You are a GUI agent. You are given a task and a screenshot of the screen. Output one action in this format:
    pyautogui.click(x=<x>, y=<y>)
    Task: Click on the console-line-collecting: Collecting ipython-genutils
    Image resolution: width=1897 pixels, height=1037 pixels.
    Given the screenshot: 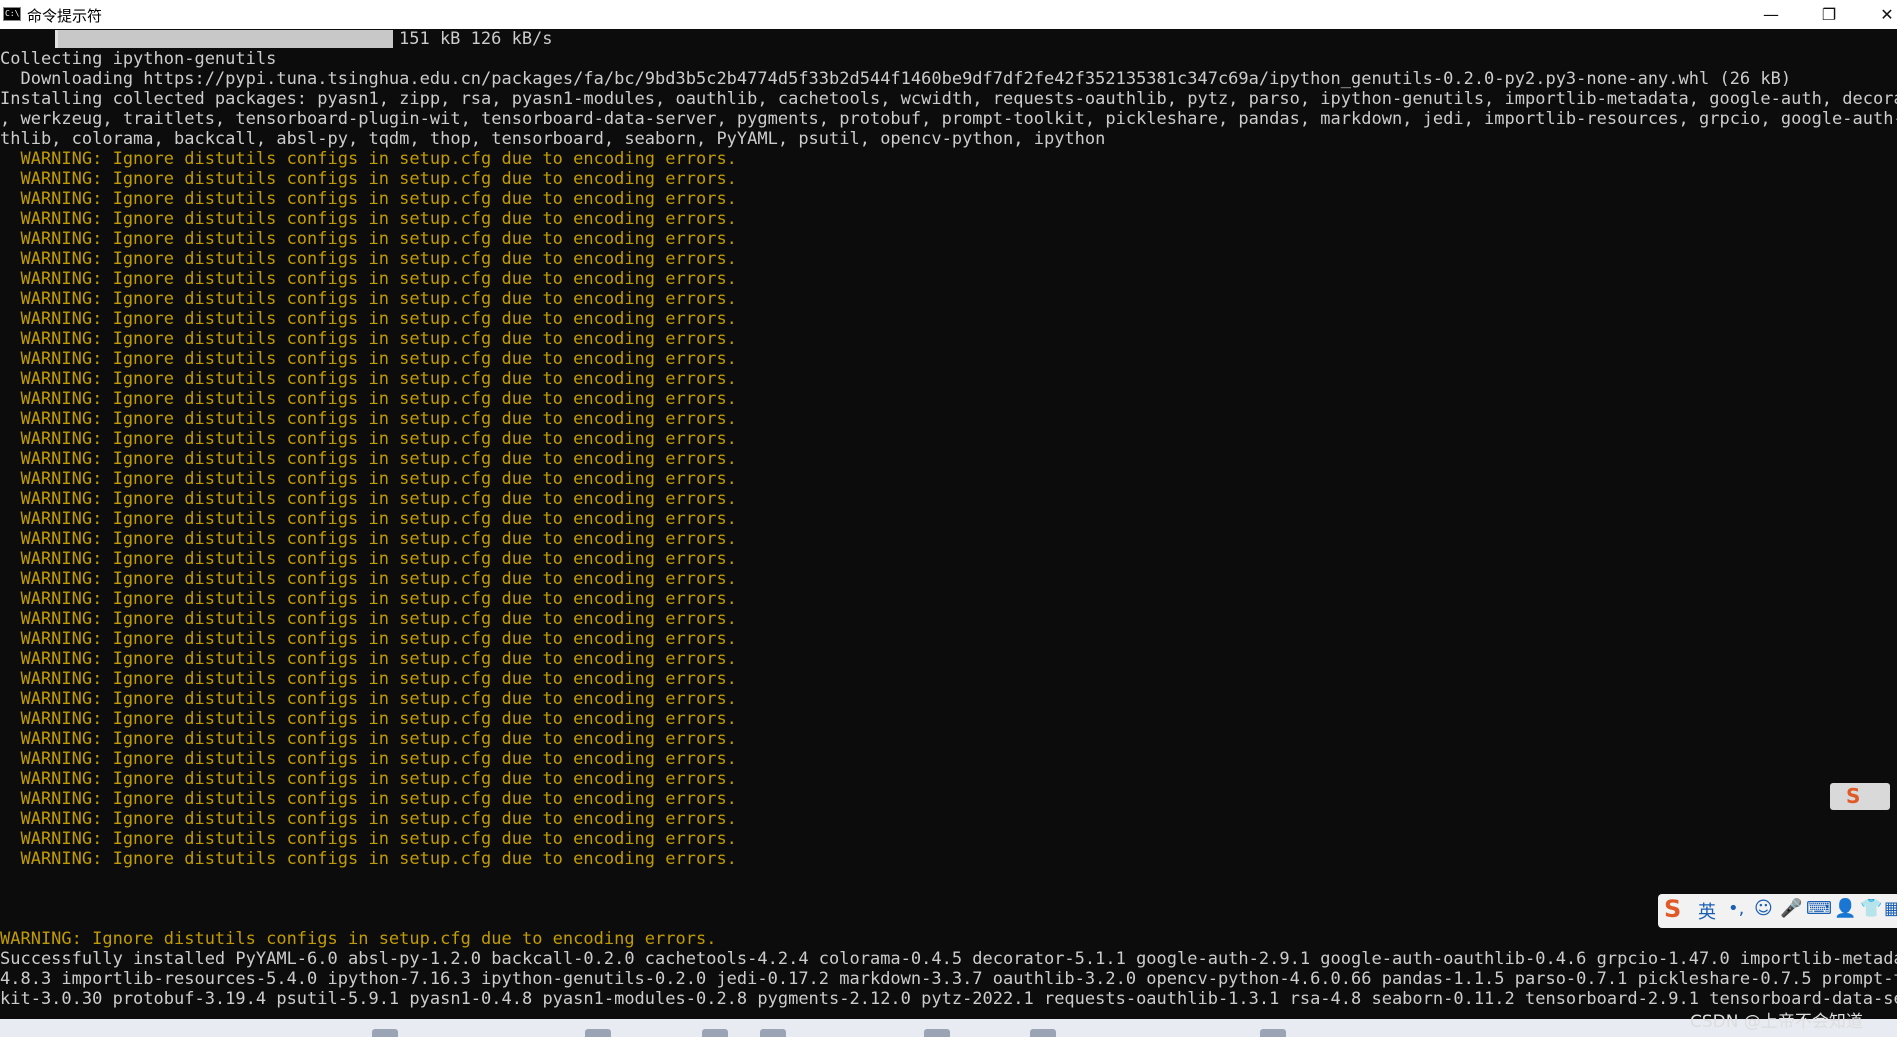 What is the action you would take?
    pyautogui.click(x=138, y=59)
    